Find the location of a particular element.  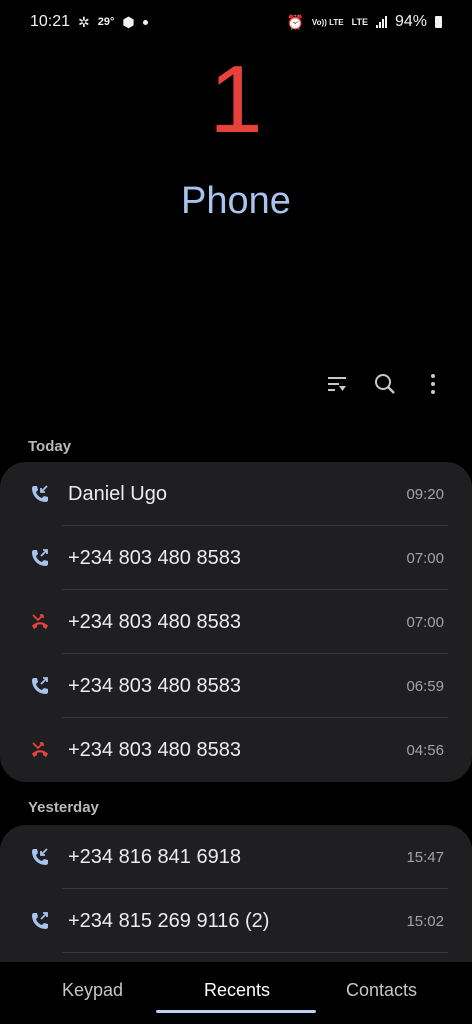

call-log-row: +234 803 480 8583 04:56 is located at coordinates (236, 750).